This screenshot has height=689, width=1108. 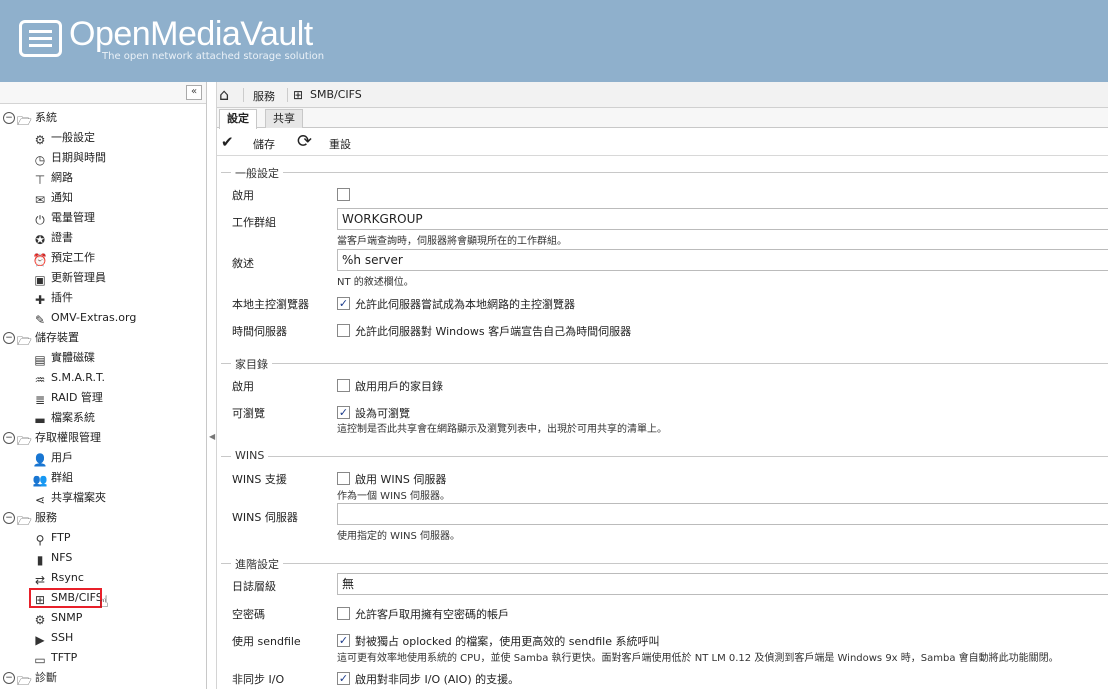 What do you see at coordinates (103, 258) in the screenshot?
I see `tree-item: ⏰ 預定工作` at bounding box center [103, 258].